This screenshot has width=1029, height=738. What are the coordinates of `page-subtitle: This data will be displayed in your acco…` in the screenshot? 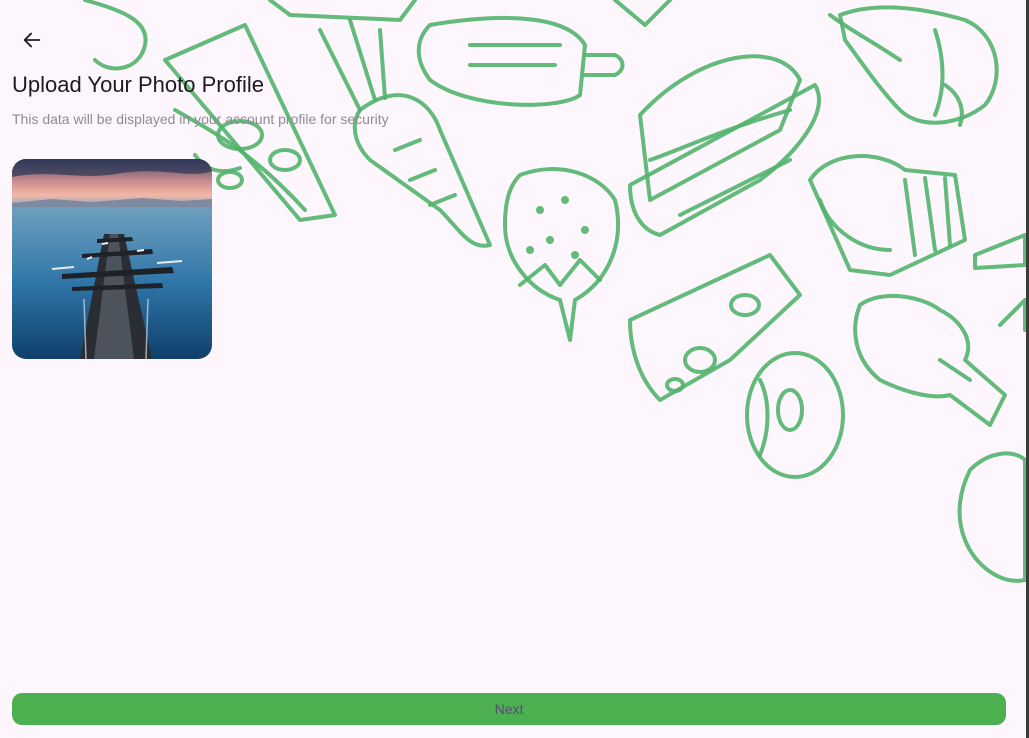 It's located at (200, 119).